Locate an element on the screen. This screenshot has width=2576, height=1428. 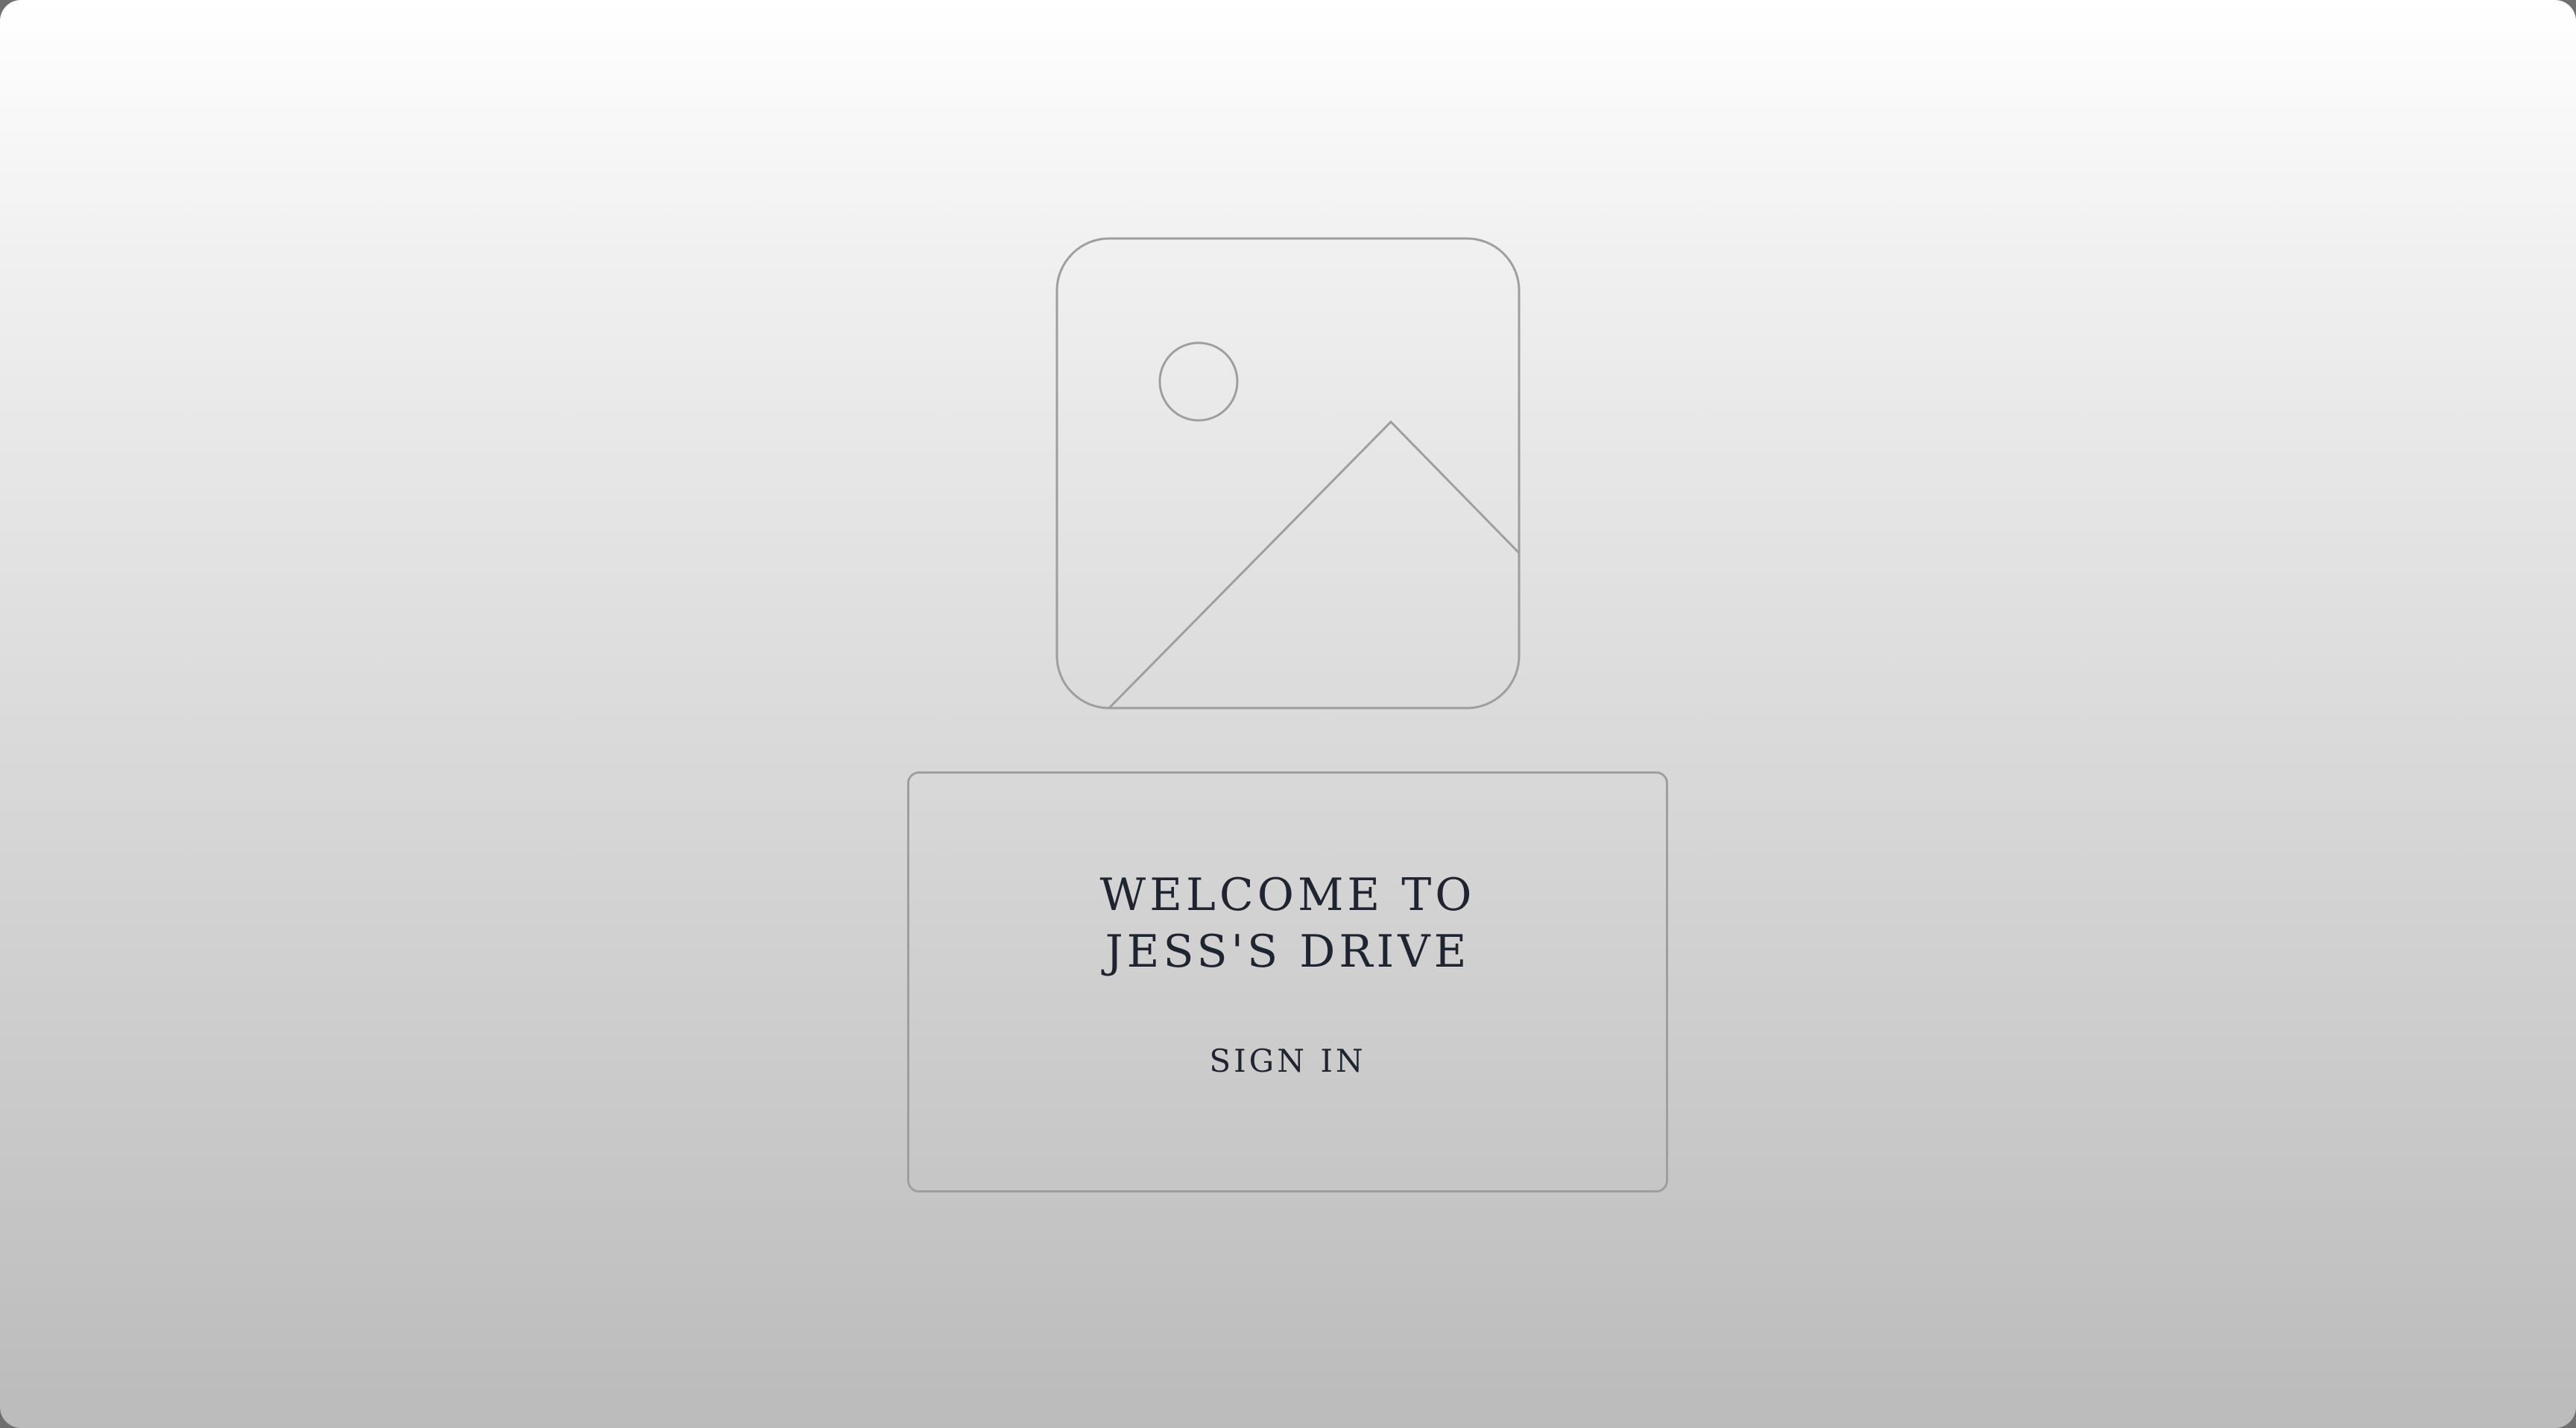
welcome-title: WELCOME TO JESS'S DRIVE is located at coordinates (1287, 923).